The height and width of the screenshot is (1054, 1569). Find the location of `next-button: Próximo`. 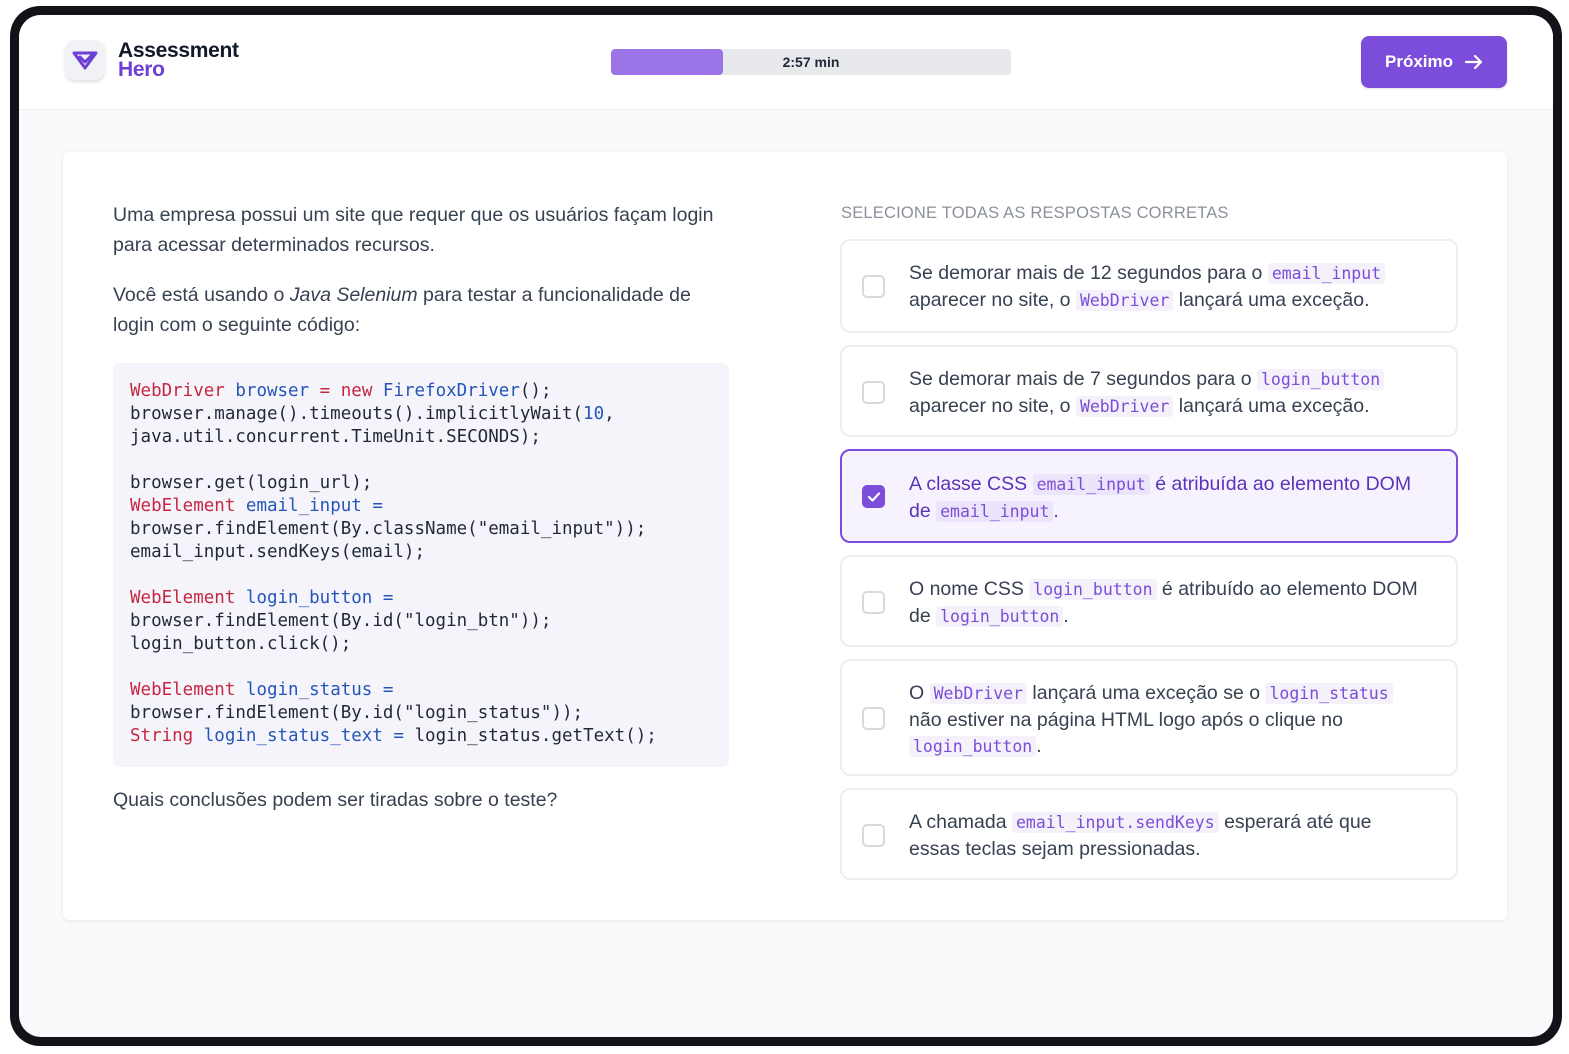

next-button: Próximo is located at coordinates (1434, 62).